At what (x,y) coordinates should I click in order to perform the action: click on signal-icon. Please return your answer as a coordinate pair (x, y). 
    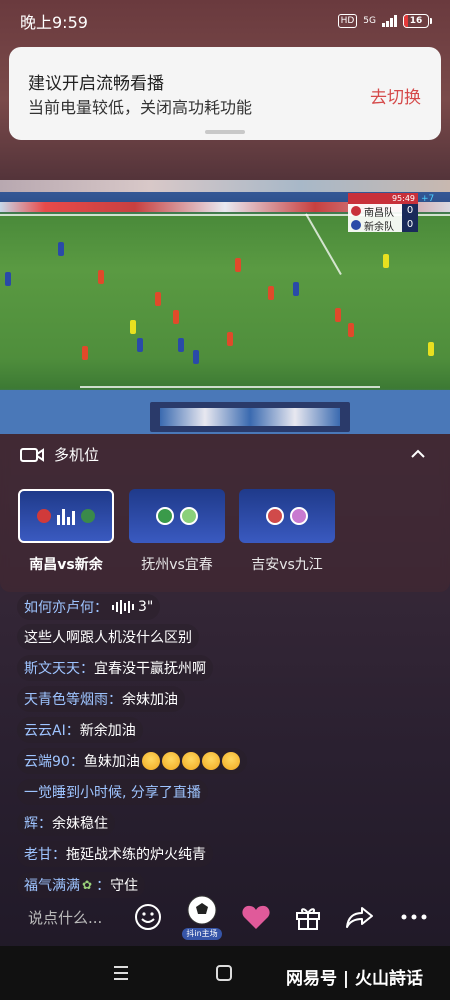
    Looking at the image, I should click on (389, 21).